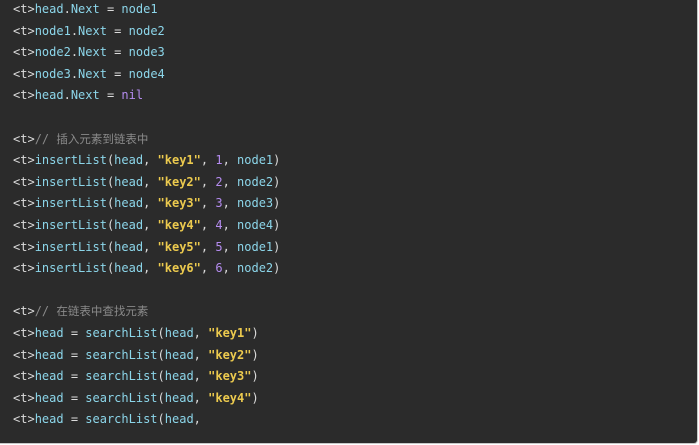  I want to click on code-token: 6, so click(219, 268).